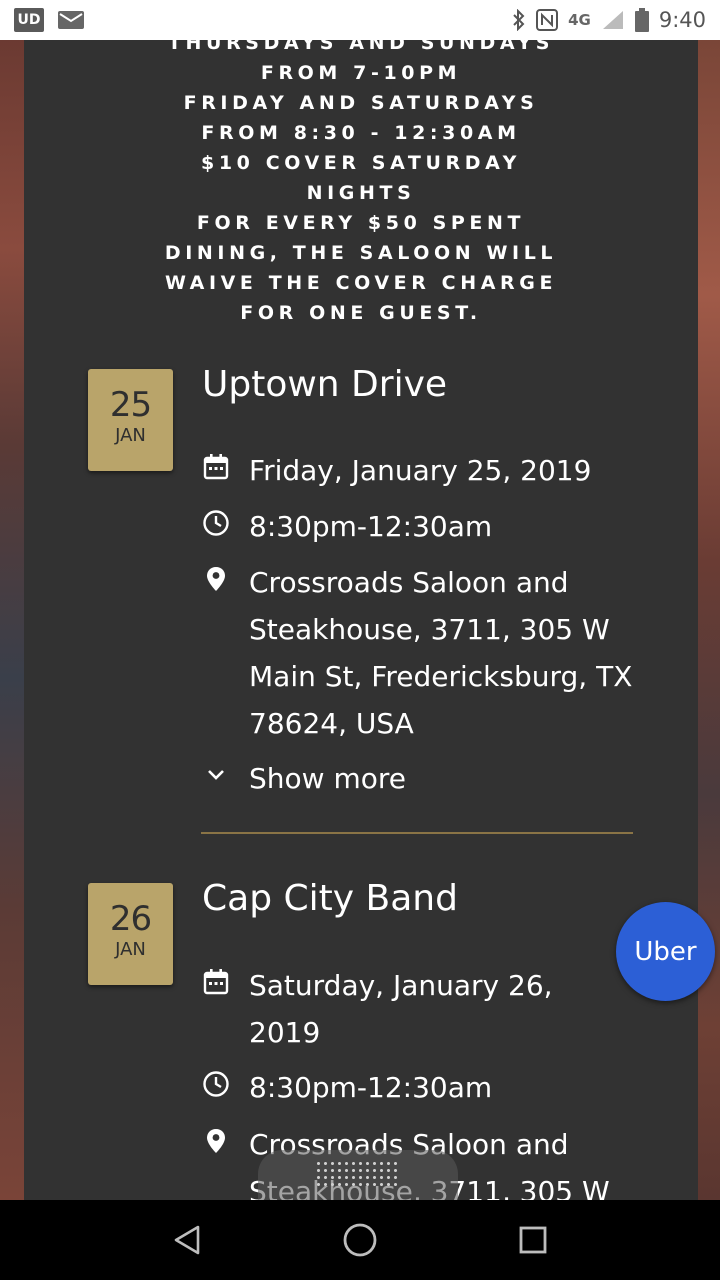 Image resolution: width=720 pixels, height=1280 pixels. What do you see at coordinates (71, 20) in the screenshot?
I see `mail-icon` at bounding box center [71, 20].